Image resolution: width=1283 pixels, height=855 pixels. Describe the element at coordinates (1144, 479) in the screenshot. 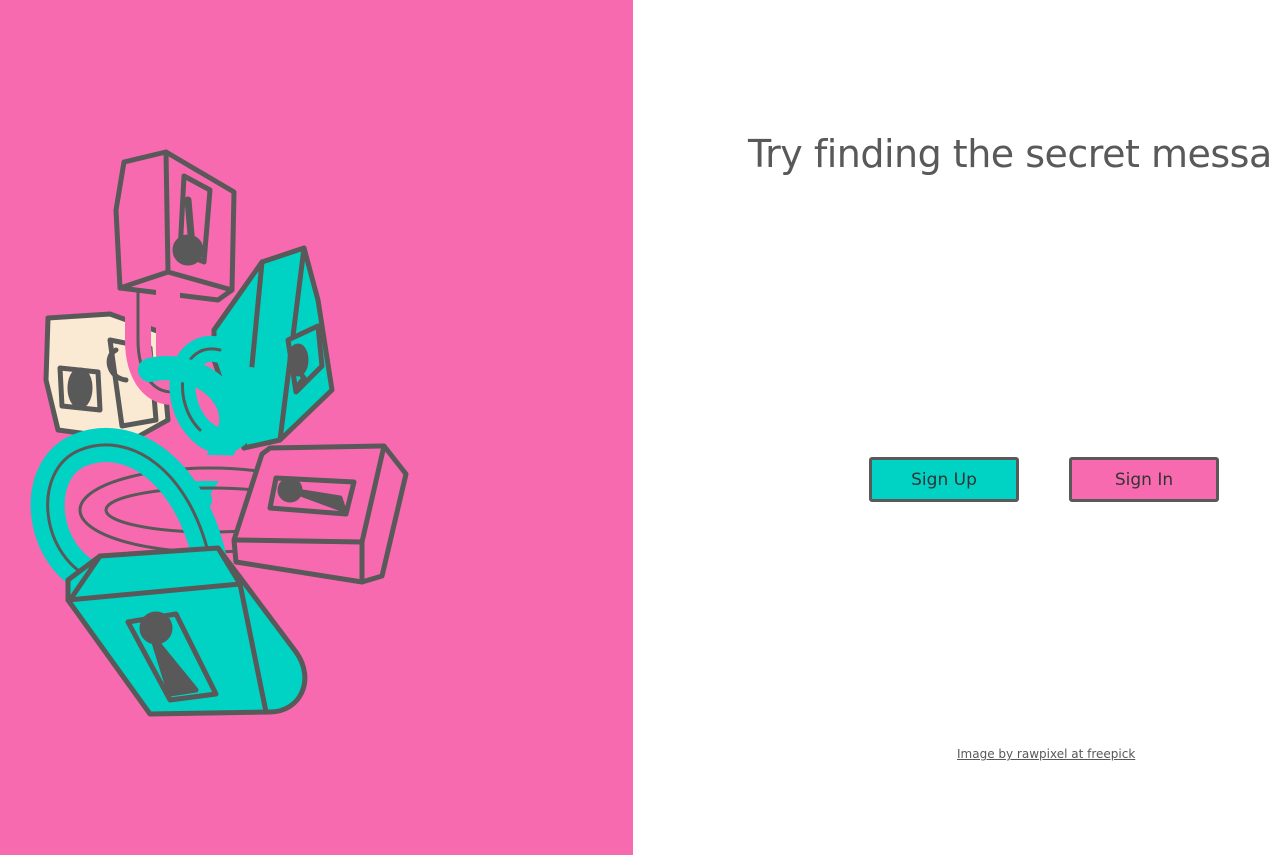

I see `sign-in-button: Sign In` at that location.